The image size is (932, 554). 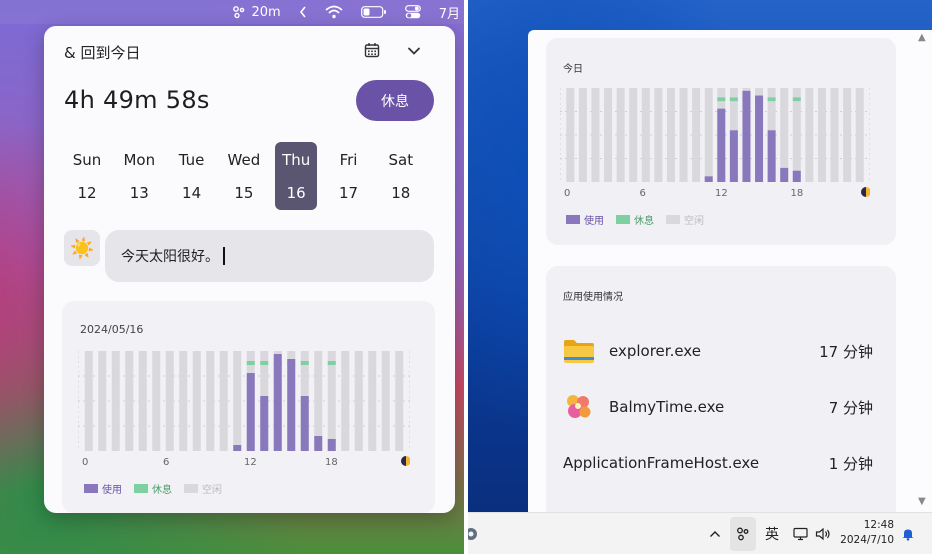 I want to click on day-date: 13, so click(x=139, y=193).